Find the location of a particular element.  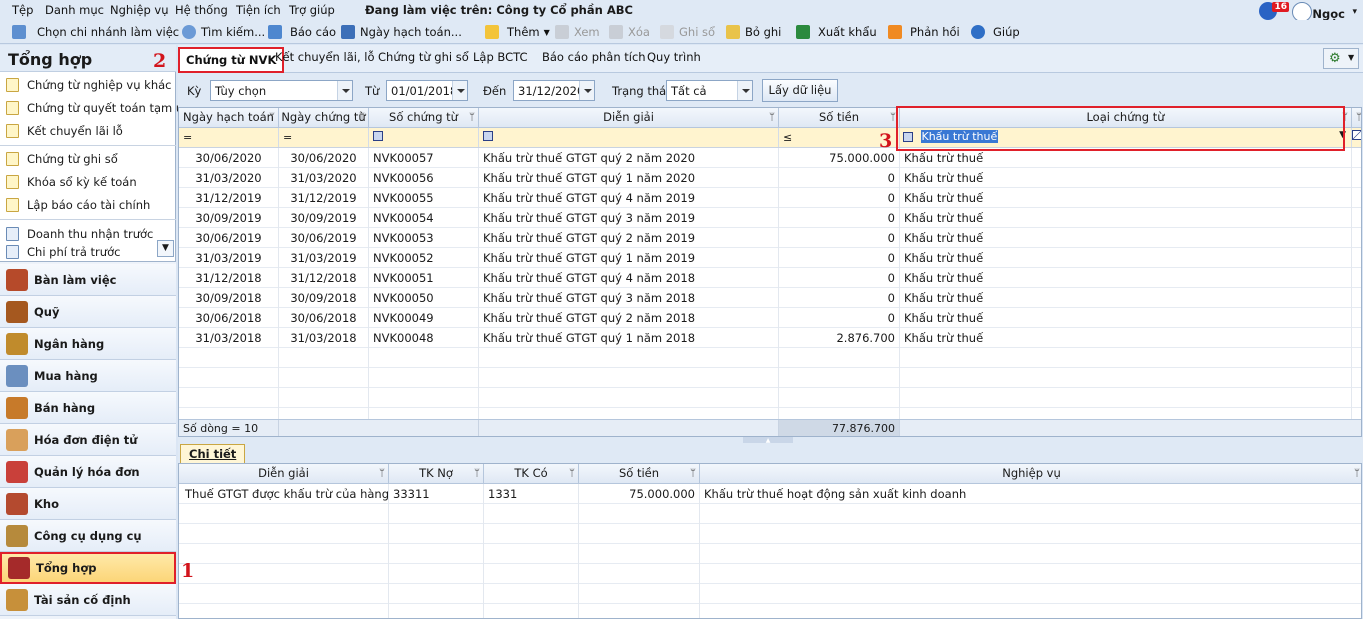

user-name: Ngọc is located at coordinates (1328, 14).